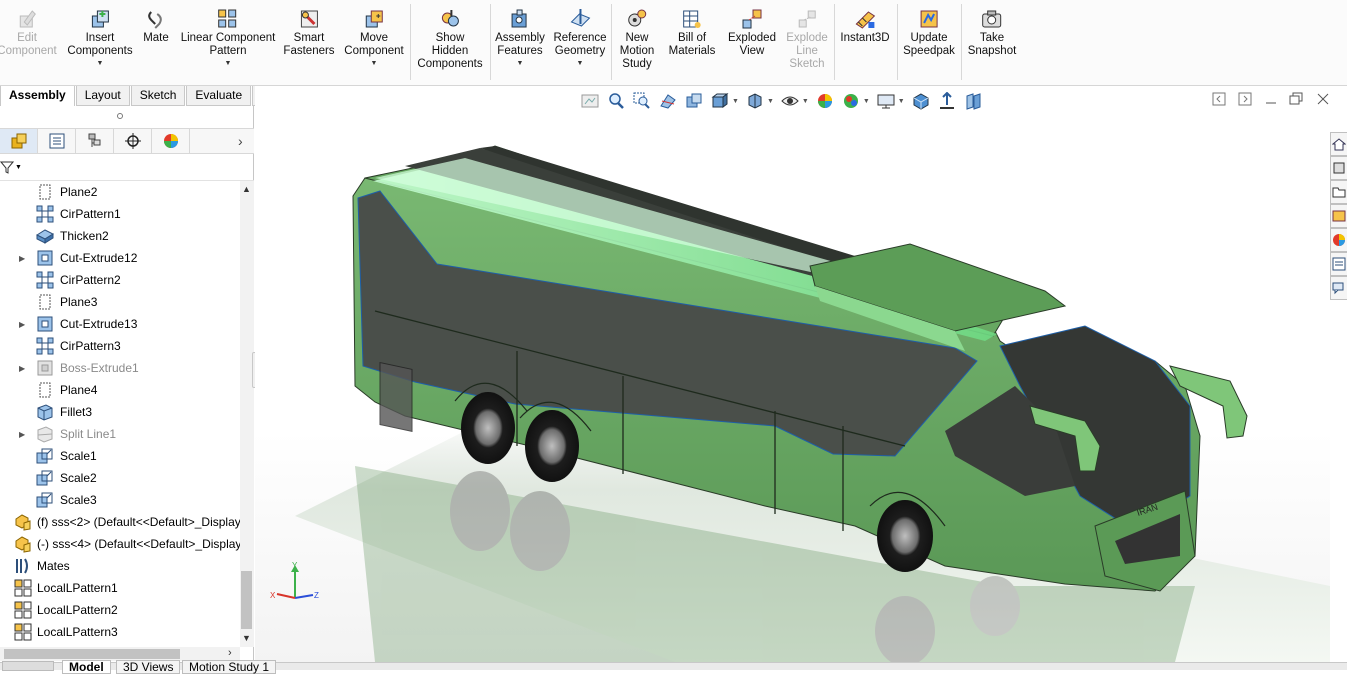  I want to click on mate-button: Mate, so click(156, 26).